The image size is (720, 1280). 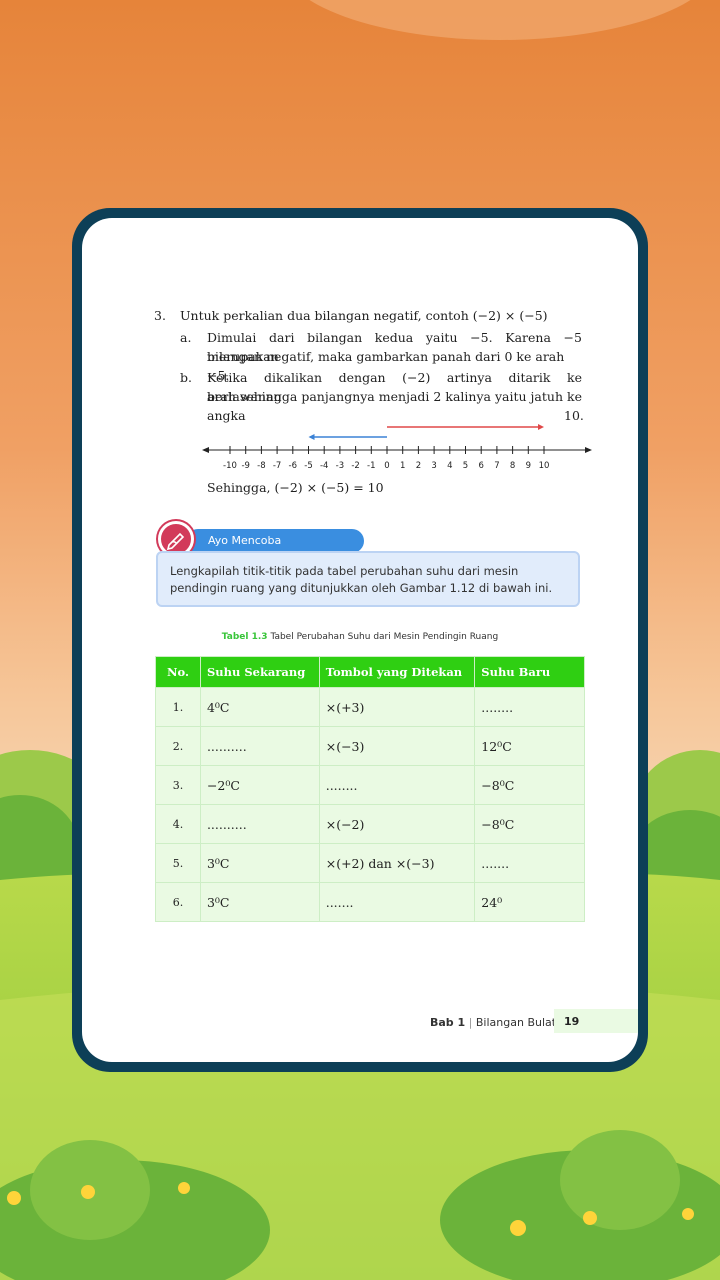 What do you see at coordinates (465, 466) in the screenshot?
I see `number-line-tick-label: 5` at bounding box center [465, 466].